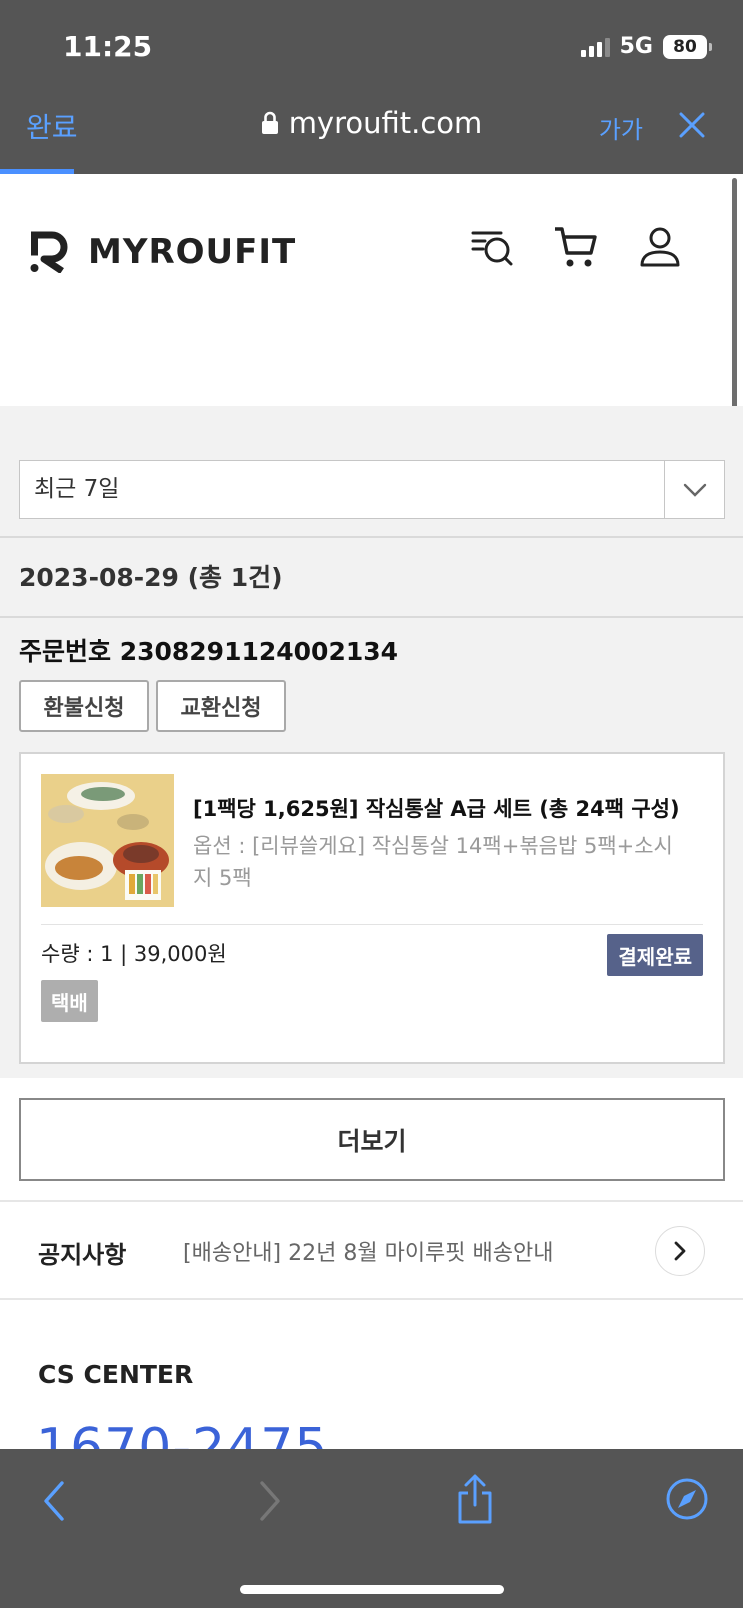 Image resolution: width=743 pixels, height=1608 pixels. What do you see at coordinates (372, 1589) in the screenshot?
I see `home-indicator` at bounding box center [372, 1589].